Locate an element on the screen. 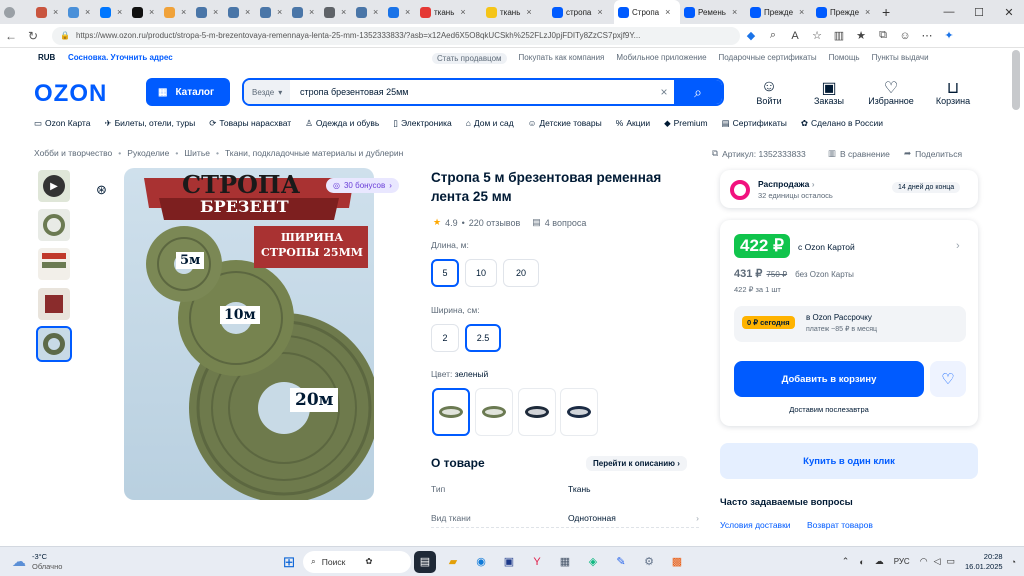  bonus-badge: ◎ 30 бонусов › is located at coordinates (362, 185).